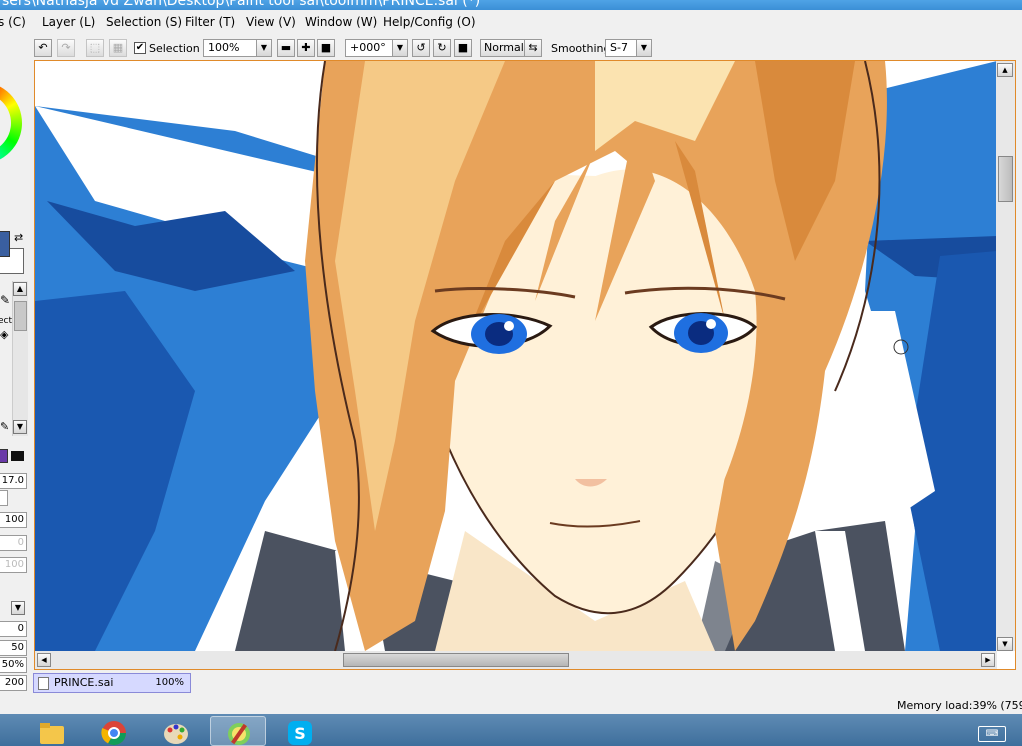 The width and height of the screenshot is (1022, 746). I want to click on color-wheel, so click(11, 123).